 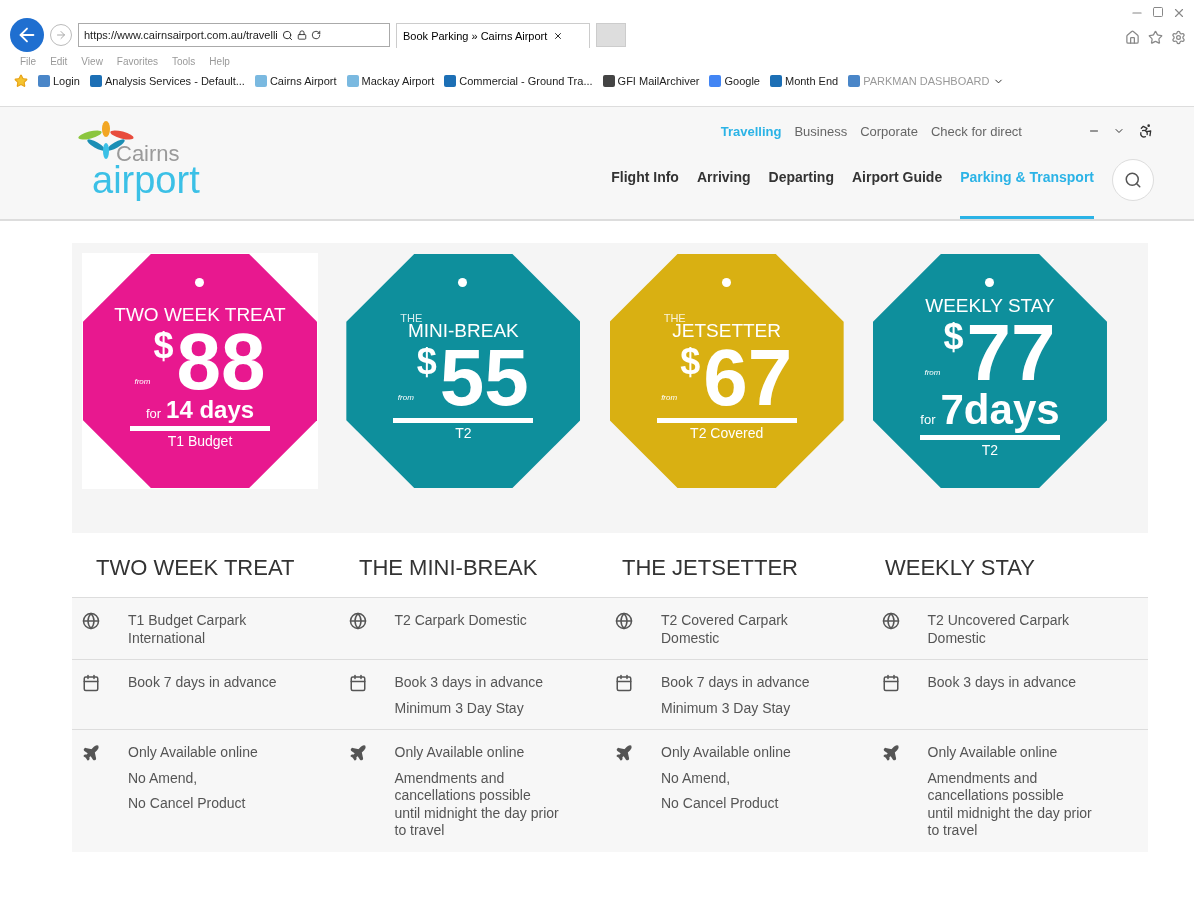 What do you see at coordinates (723, 190) in the screenshot?
I see `nav-link: Arriving` at bounding box center [723, 190].